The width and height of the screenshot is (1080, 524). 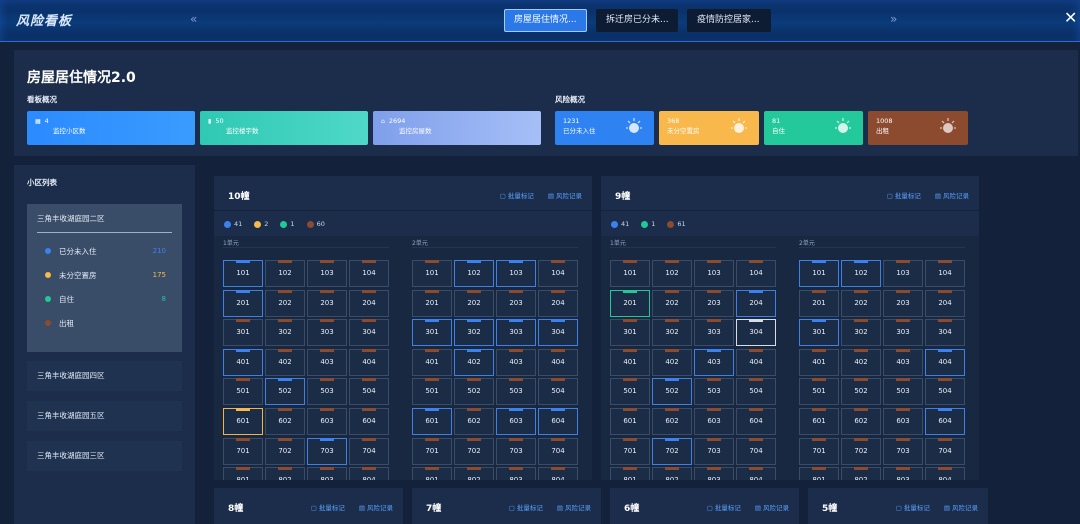 What do you see at coordinates (474, 451) in the screenshot?
I see `room-cell: 702` at bounding box center [474, 451].